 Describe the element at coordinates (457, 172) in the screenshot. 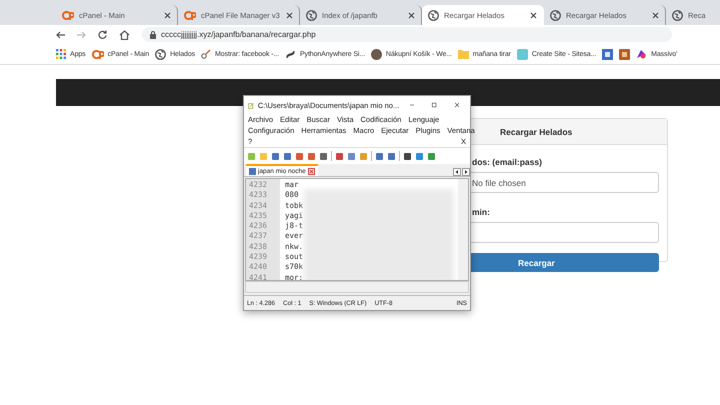

I see `scroll-left-icon` at that location.